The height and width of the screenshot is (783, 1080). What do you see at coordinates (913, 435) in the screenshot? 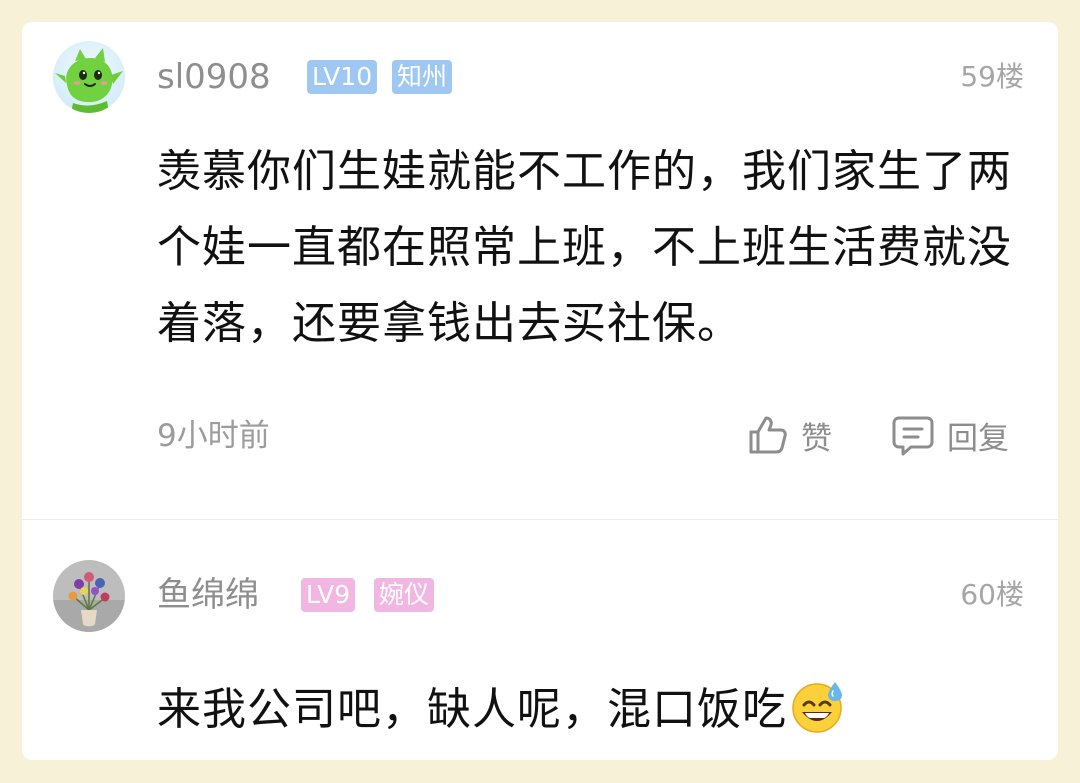
I see `comment-bubble-icon` at bounding box center [913, 435].